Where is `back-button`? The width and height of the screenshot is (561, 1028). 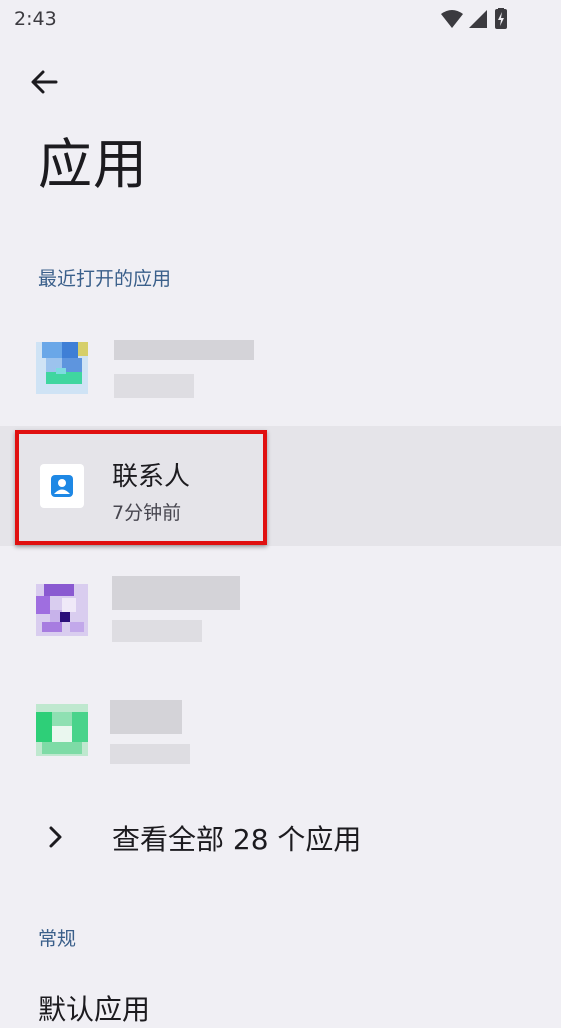 back-button is located at coordinates (44, 82).